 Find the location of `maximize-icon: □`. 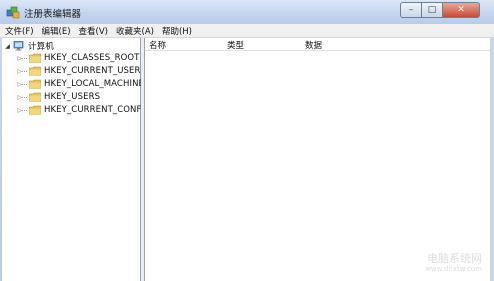

maximize-icon: □ is located at coordinates (432, 10).